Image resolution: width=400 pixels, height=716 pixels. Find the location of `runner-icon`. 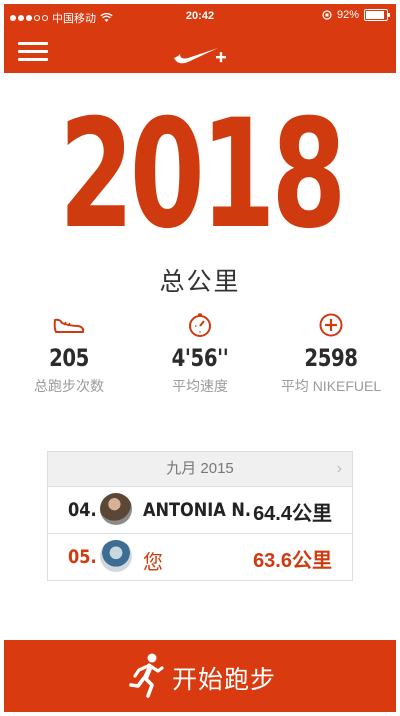

runner-icon is located at coordinates (146, 675).